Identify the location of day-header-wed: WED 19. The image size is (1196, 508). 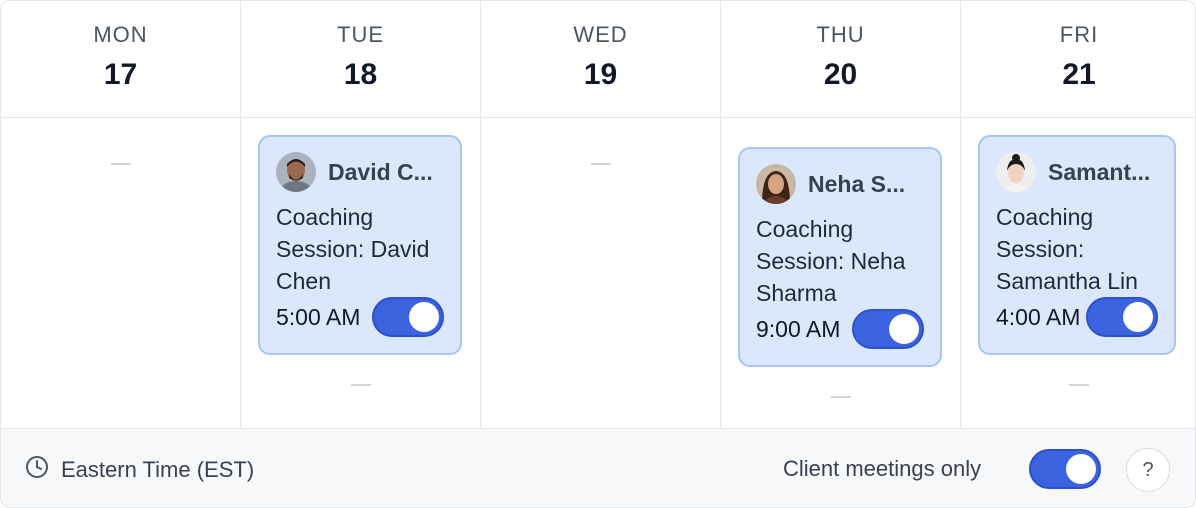
(601, 59).